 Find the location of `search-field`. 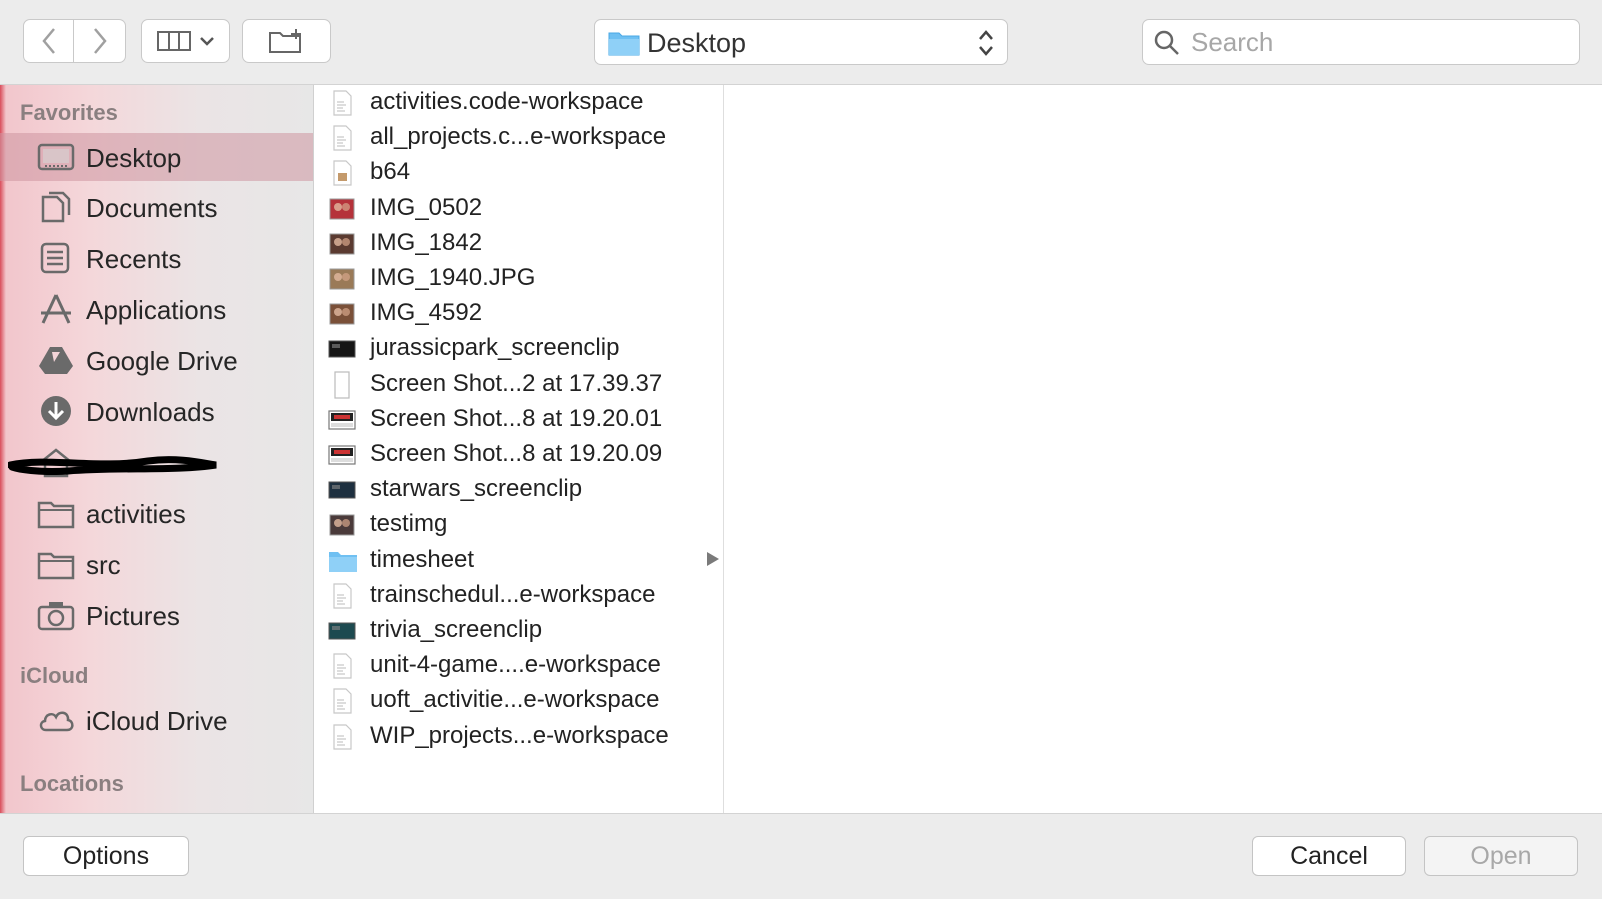

search-field is located at coordinates (1361, 42).